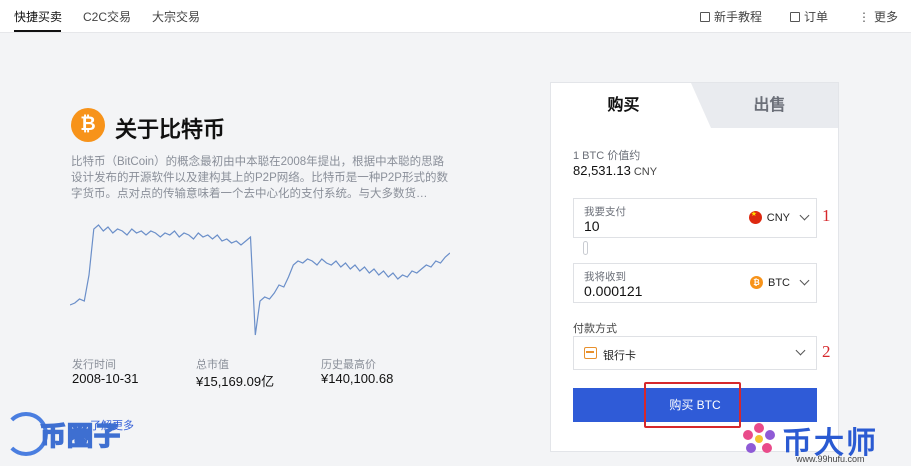 The image size is (911, 466). What do you see at coordinates (235, 381) in the screenshot?
I see `stat-value-market-cap: ¥15,169.09亿` at bounding box center [235, 381].